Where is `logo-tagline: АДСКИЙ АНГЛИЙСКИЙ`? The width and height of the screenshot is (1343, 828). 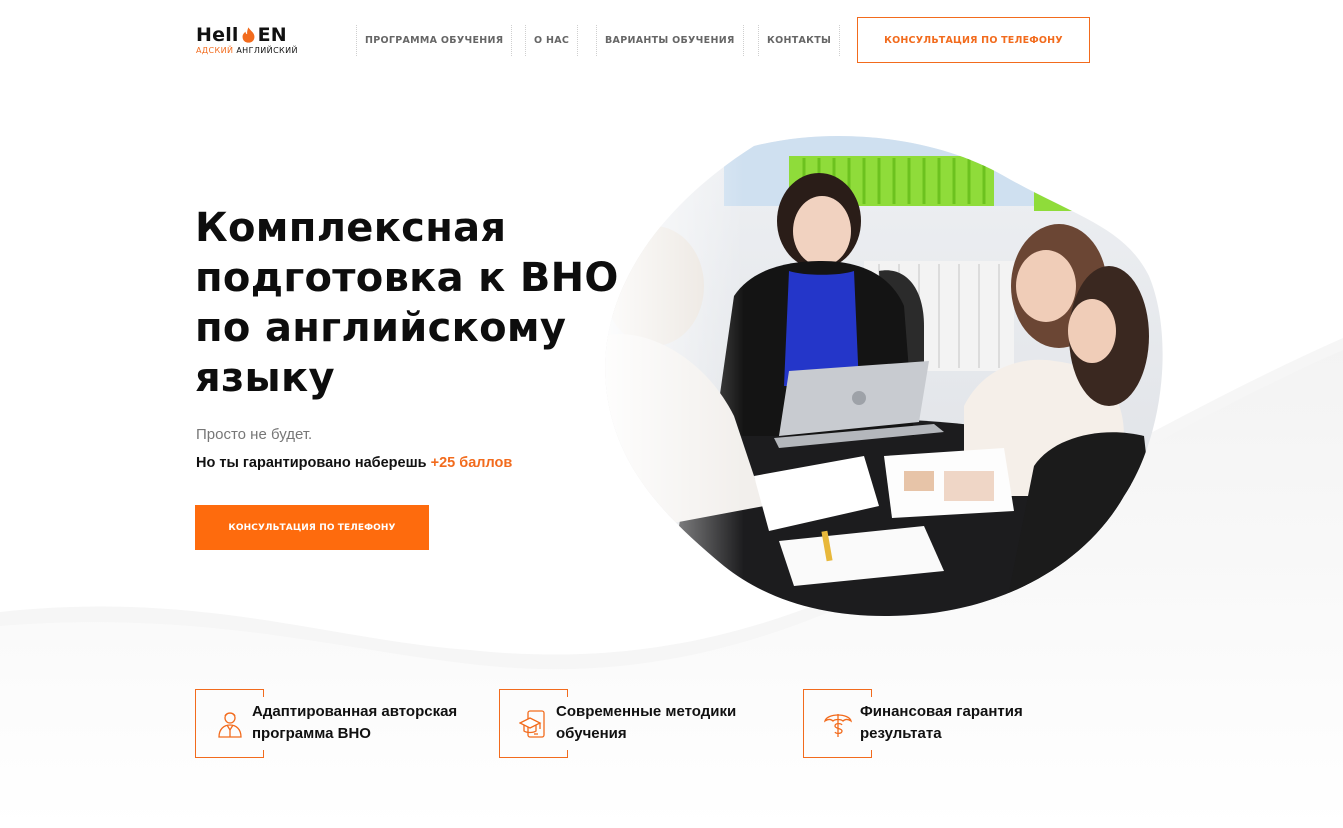 logo-tagline: АДСКИЙ АНГЛИЙСКИЙ is located at coordinates (247, 50).